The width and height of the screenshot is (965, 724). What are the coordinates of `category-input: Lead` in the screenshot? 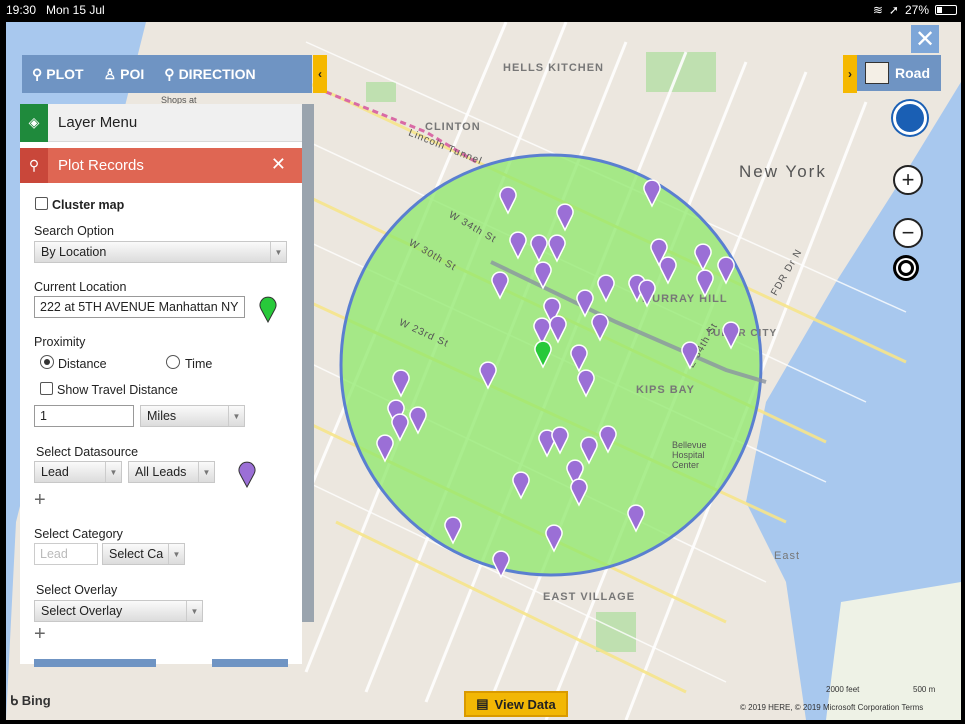 It's located at (66, 554).